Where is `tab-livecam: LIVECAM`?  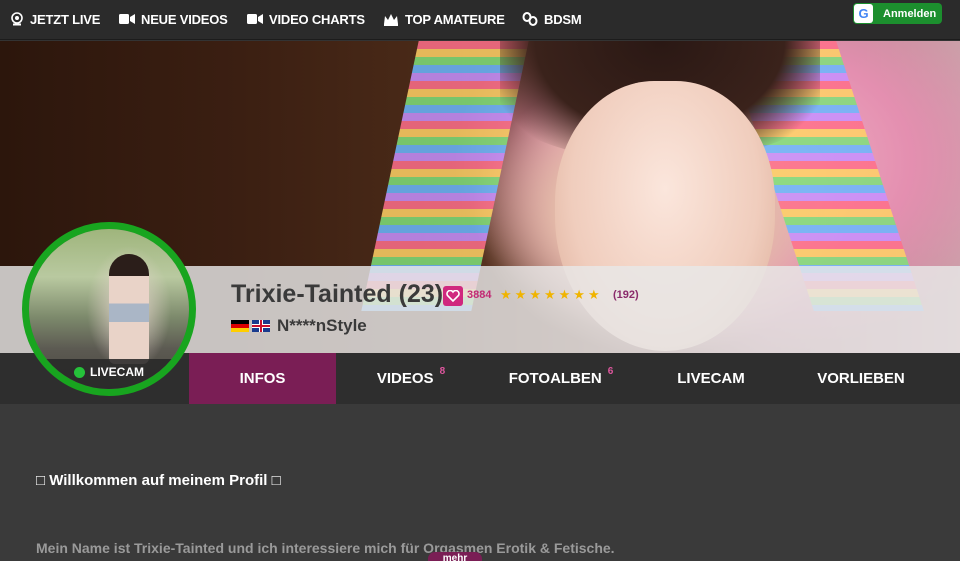 tab-livecam: LIVECAM is located at coordinates (711, 378).